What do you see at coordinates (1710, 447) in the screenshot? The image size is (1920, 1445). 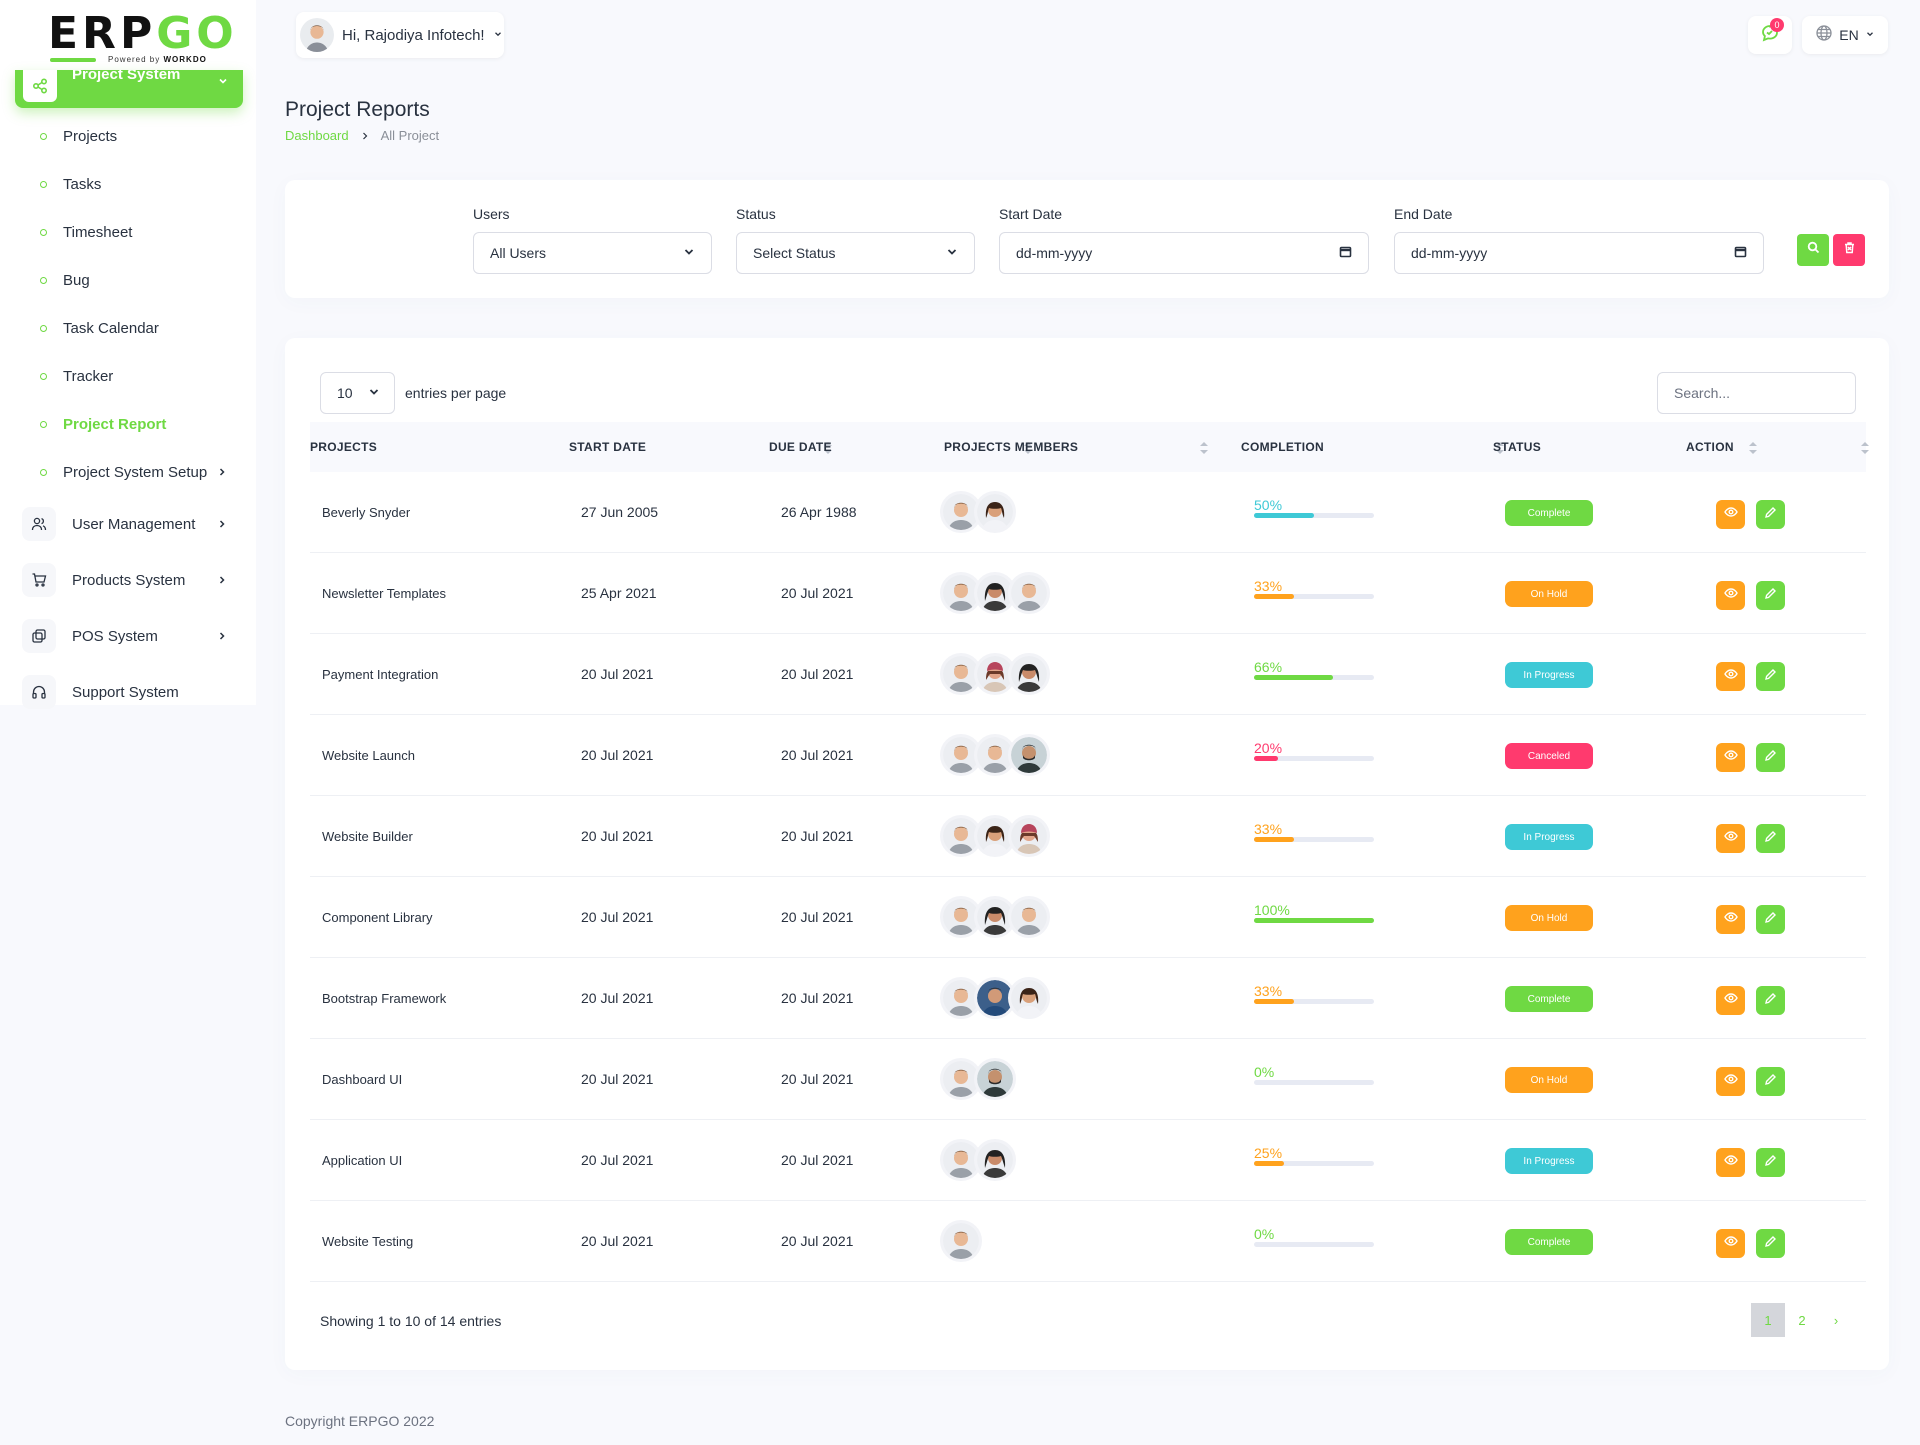 I see `column-header-action: ACTION` at bounding box center [1710, 447].